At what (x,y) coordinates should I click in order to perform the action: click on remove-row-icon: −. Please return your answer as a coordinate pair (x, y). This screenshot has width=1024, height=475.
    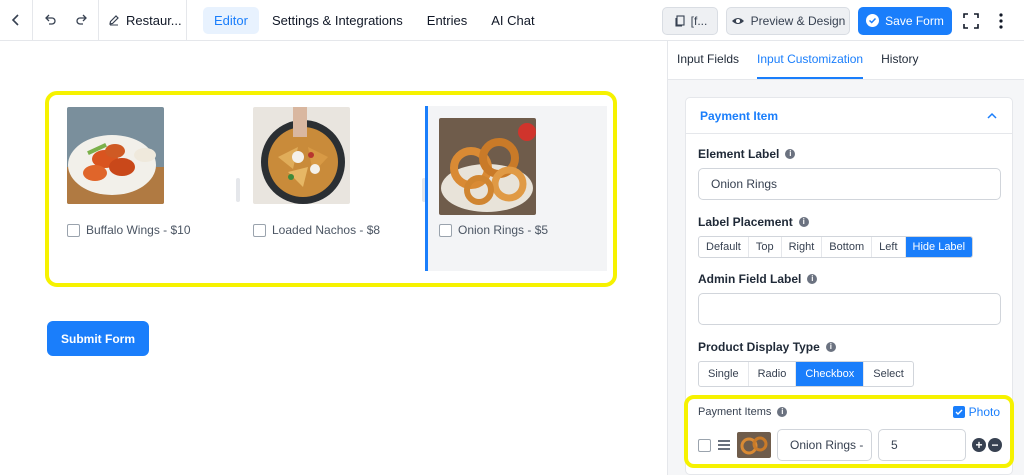
    Looking at the image, I should click on (995, 445).